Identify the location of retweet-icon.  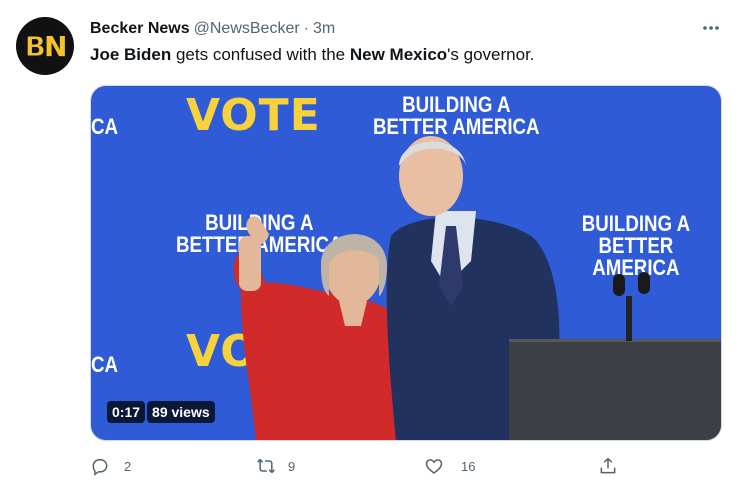
(266, 466).